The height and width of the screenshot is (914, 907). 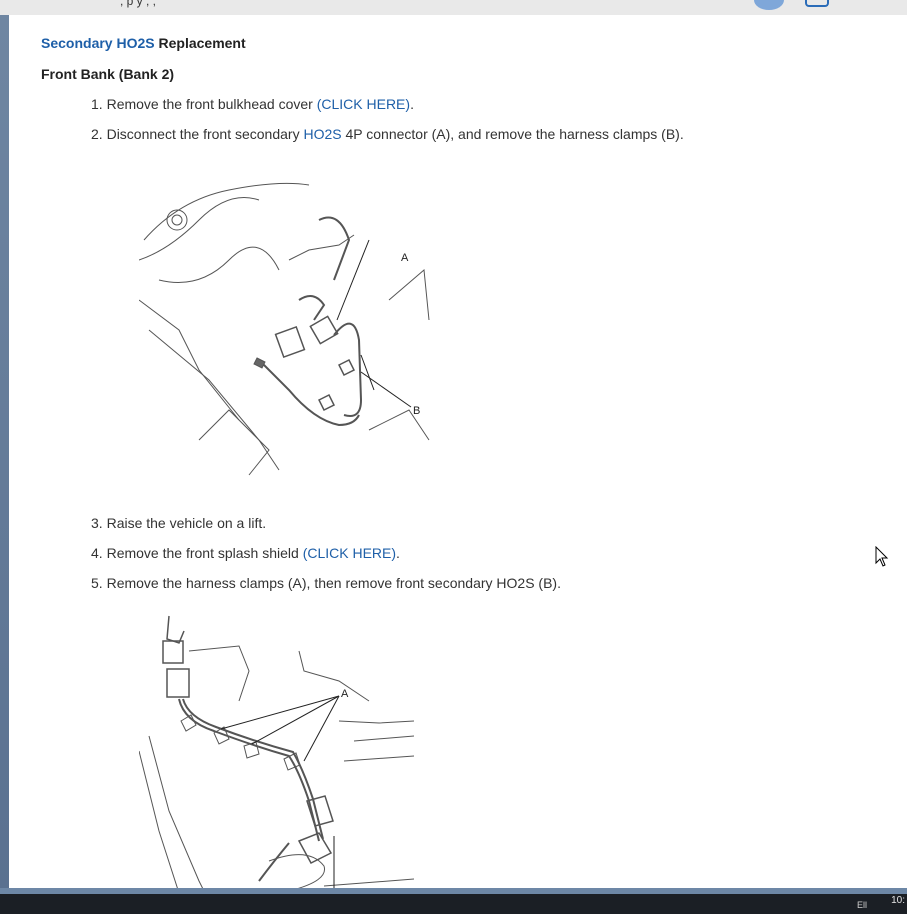 I want to click on user-avatar, so click(x=769, y=5).